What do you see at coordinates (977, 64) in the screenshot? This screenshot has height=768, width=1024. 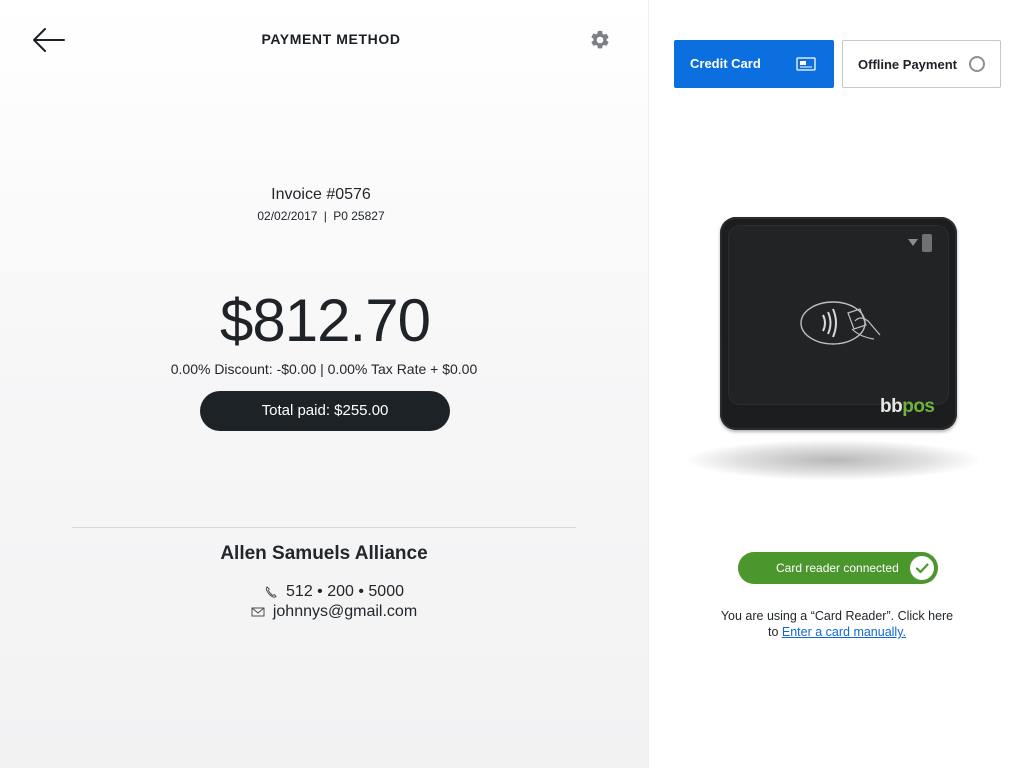 I see `radio-empty-icon` at bounding box center [977, 64].